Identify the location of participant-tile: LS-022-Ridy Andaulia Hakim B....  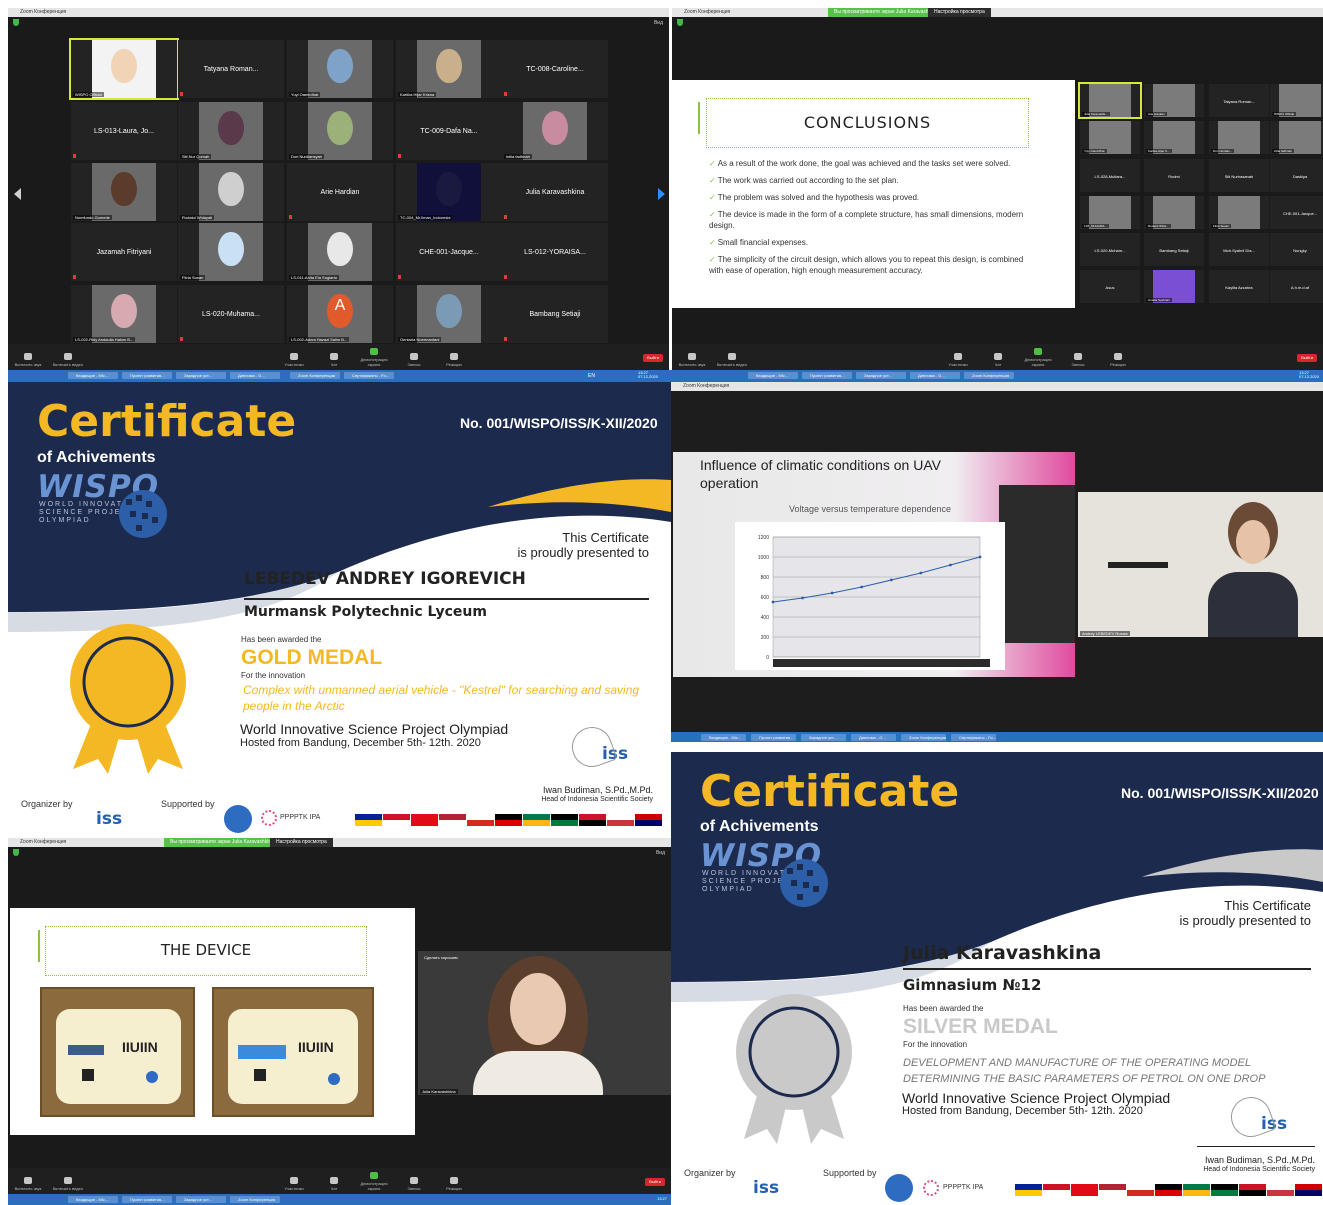
(124, 314).